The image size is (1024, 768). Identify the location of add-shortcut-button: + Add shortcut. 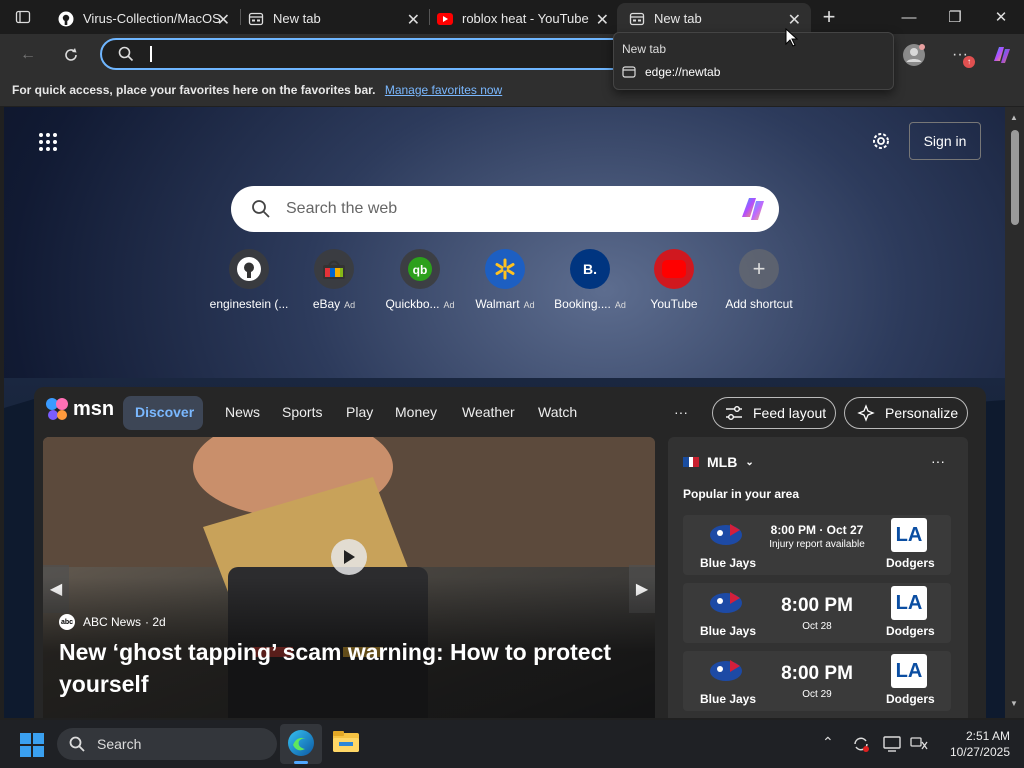
(759, 280).